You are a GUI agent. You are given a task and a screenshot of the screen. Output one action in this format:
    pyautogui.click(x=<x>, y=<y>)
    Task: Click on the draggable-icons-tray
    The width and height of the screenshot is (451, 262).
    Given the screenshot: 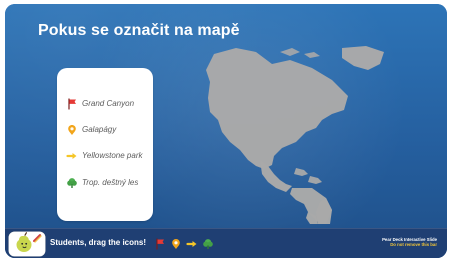 What is the action you would take?
    pyautogui.click(x=184, y=244)
    